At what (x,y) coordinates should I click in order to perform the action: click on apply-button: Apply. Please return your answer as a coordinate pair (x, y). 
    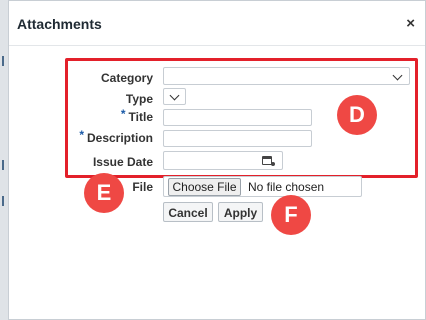
    Looking at the image, I should click on (240, 212).